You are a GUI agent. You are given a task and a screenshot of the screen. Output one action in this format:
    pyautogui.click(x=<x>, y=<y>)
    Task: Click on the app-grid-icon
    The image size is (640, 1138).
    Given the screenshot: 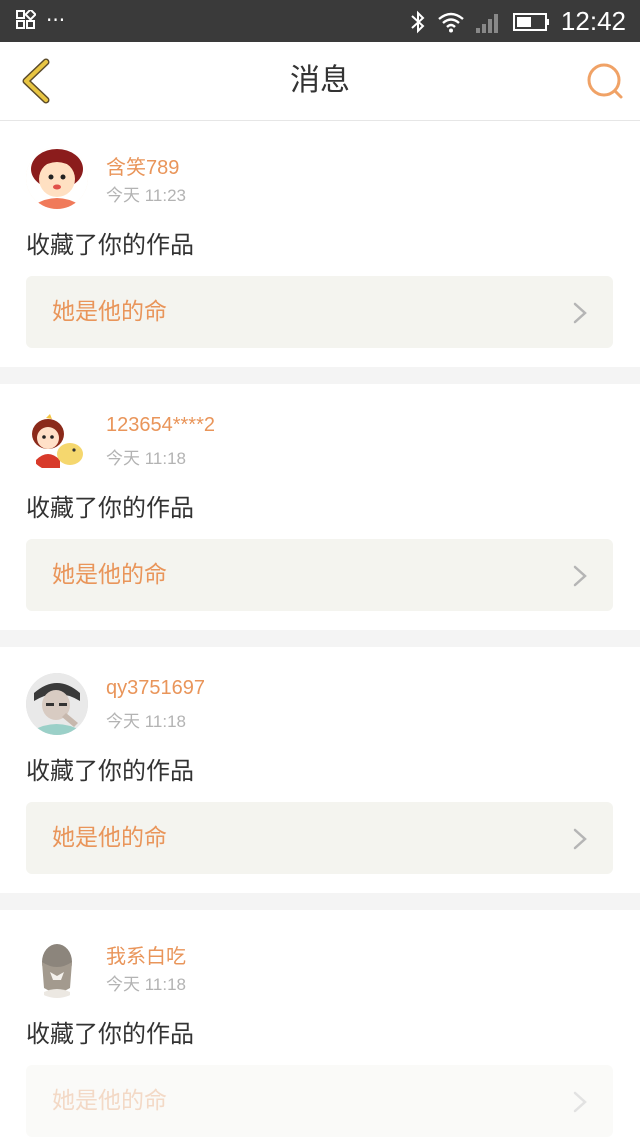 What is the action you would take?
    pyautogui.click(x=26, y=19)
    